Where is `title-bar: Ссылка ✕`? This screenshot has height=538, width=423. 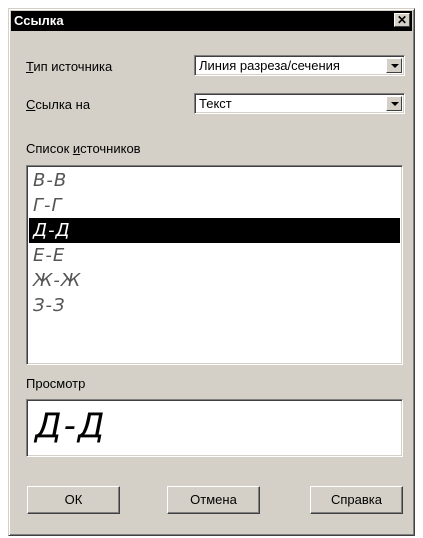 title-bar: Ссылка ✕ is located at coordinates (211, 21).